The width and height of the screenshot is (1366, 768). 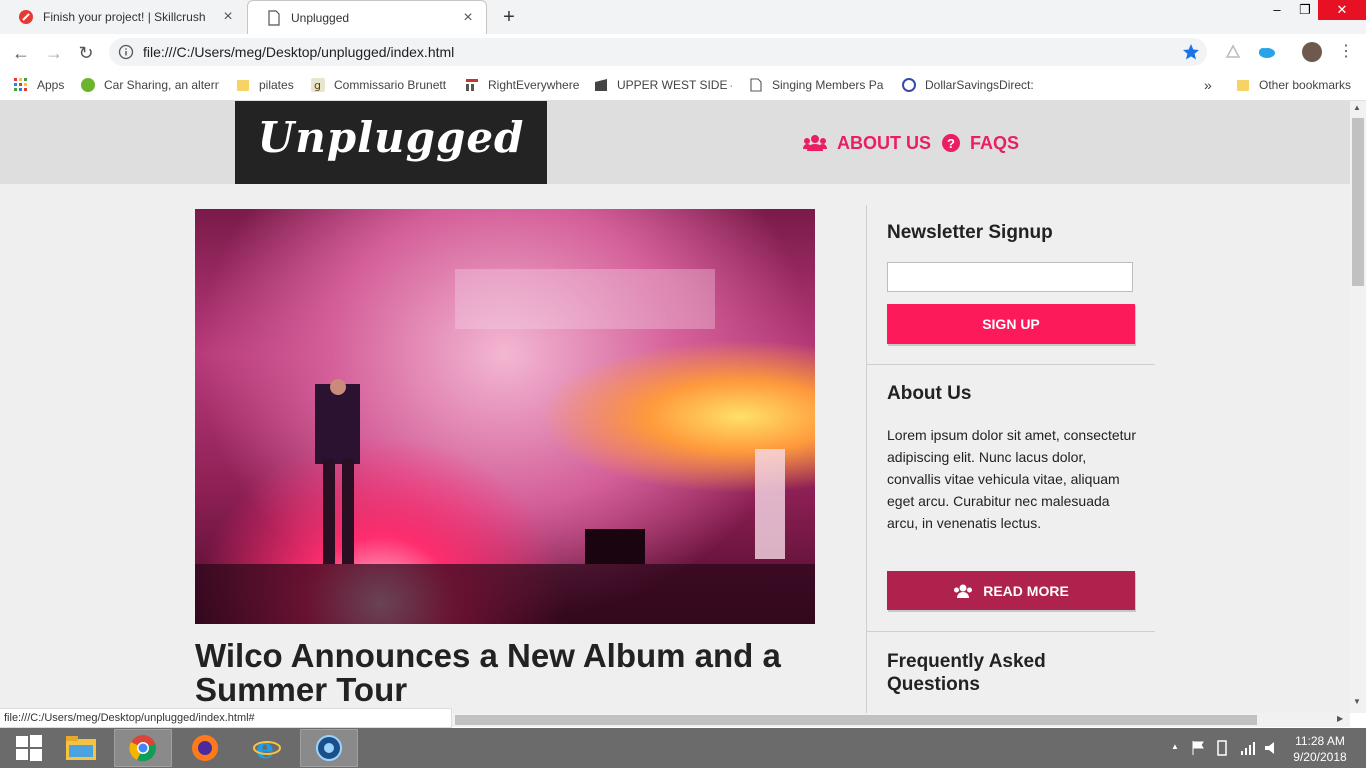 What do you see at coordinates (1312, 52) in the screenshot?
I see `avatar` at bounding box center [1312, 52].